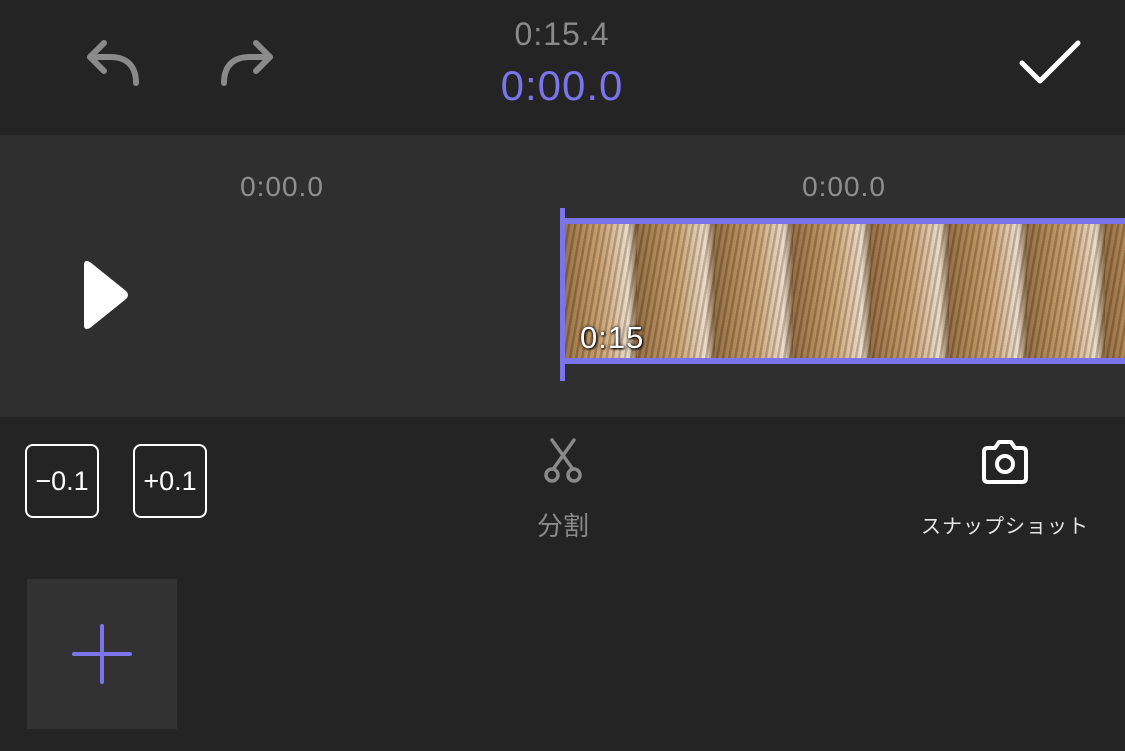  Describe the element at coordinates (1005, 527) in the screenshot. I see `snapshot-label: スナップショット` at that location.